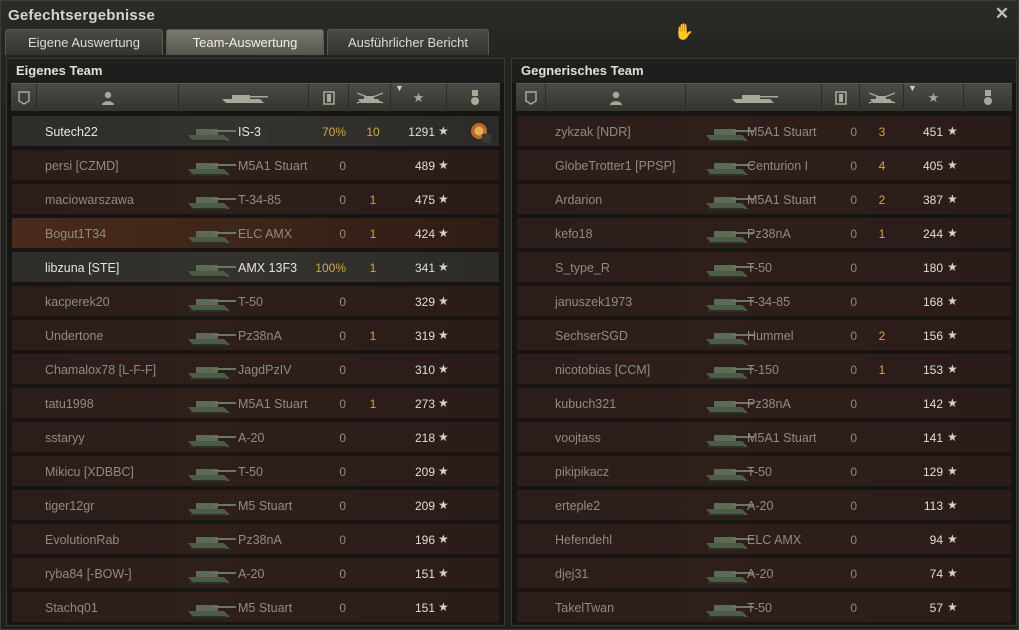 Image resolution: width=1019 pixels, height=630 pixels. I want to click on player-row: Bogut1T34 ELC AMX 0 1 424 ★, so click(255, 233).